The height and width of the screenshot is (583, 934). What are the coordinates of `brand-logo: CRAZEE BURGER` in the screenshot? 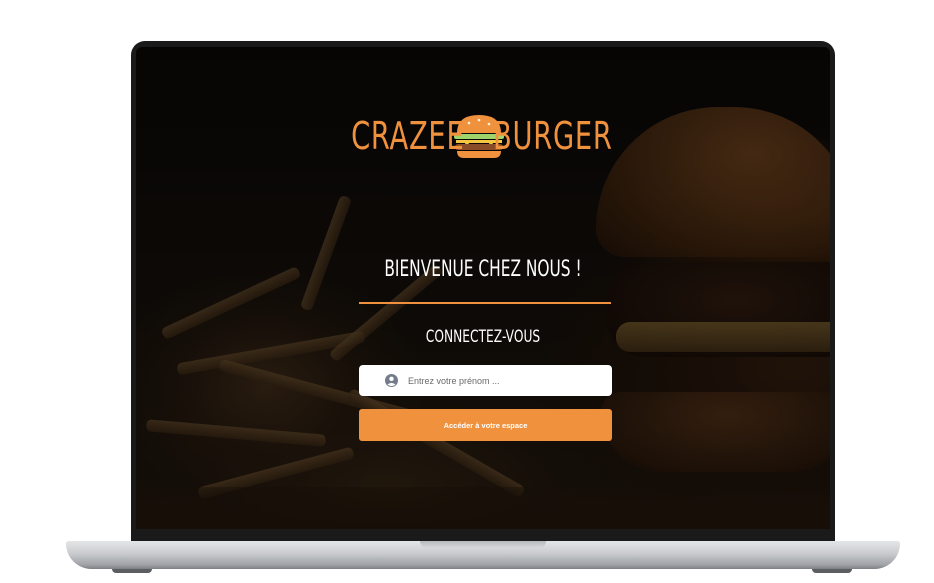 It's located at (483, 136).